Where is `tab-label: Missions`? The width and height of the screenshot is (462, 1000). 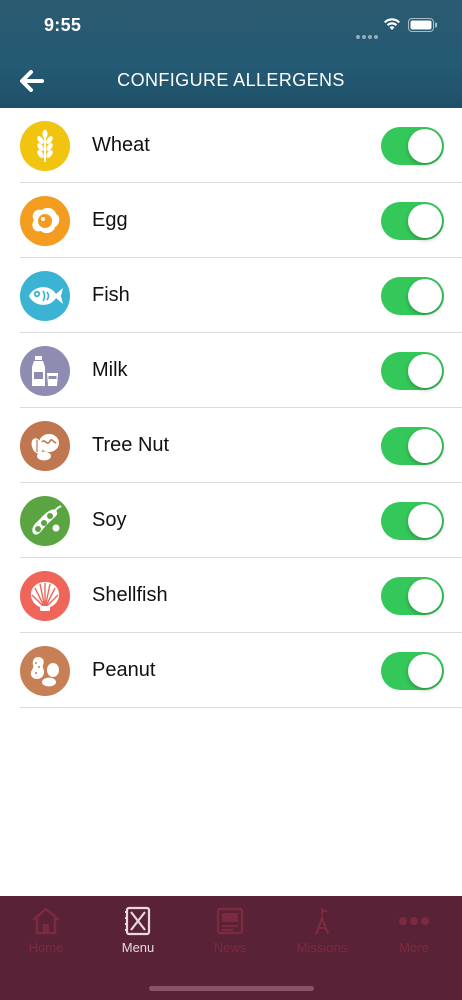 tab-label: Missions is located at coordinates (322, 947).